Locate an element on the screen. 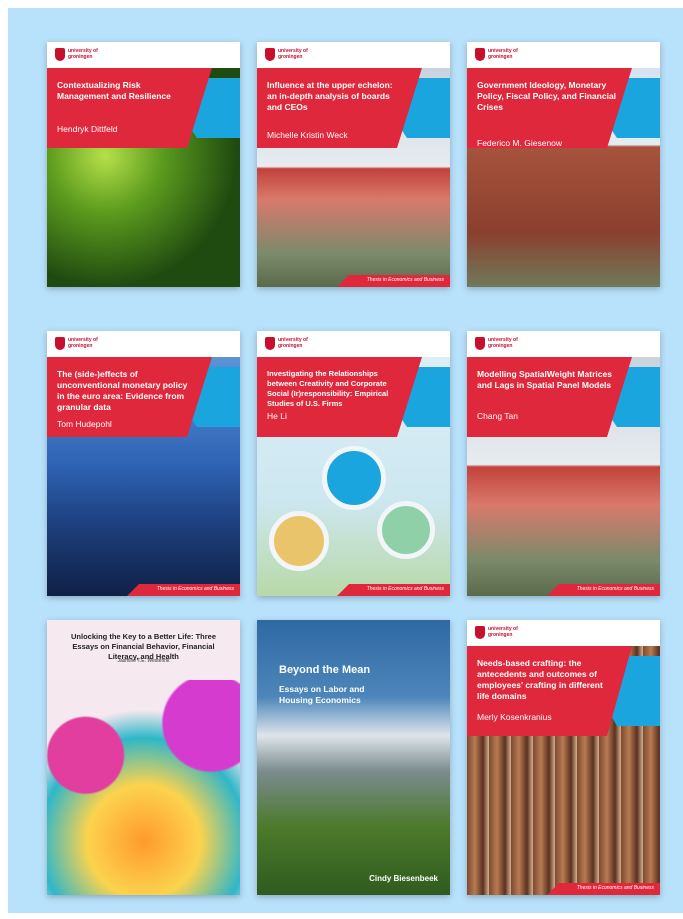  book-author: Michelle Kristin Weck is located at coordinates (307, 135).